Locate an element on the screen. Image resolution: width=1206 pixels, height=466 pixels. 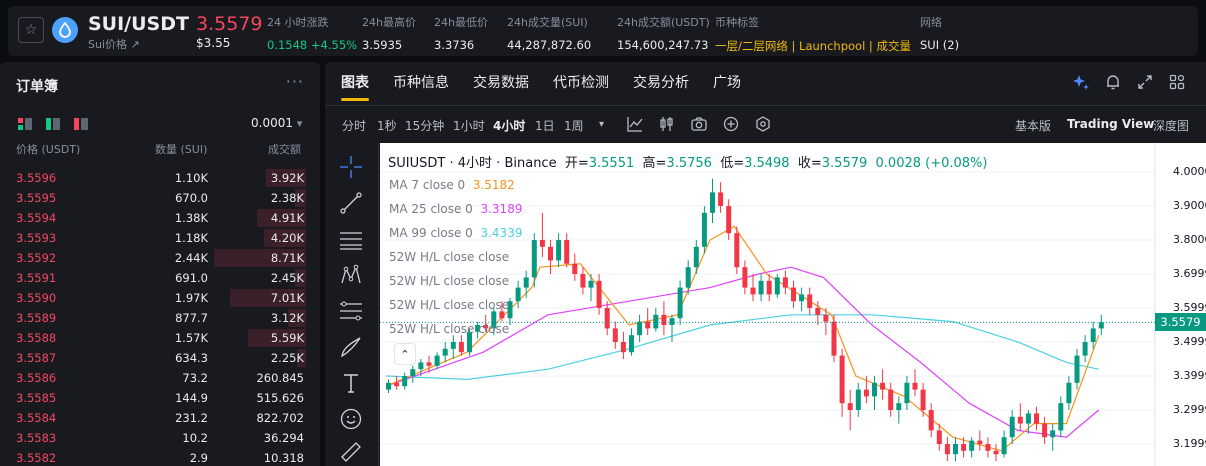
y-tick-label: 3.1999 is located at coordinates (1189, 444).